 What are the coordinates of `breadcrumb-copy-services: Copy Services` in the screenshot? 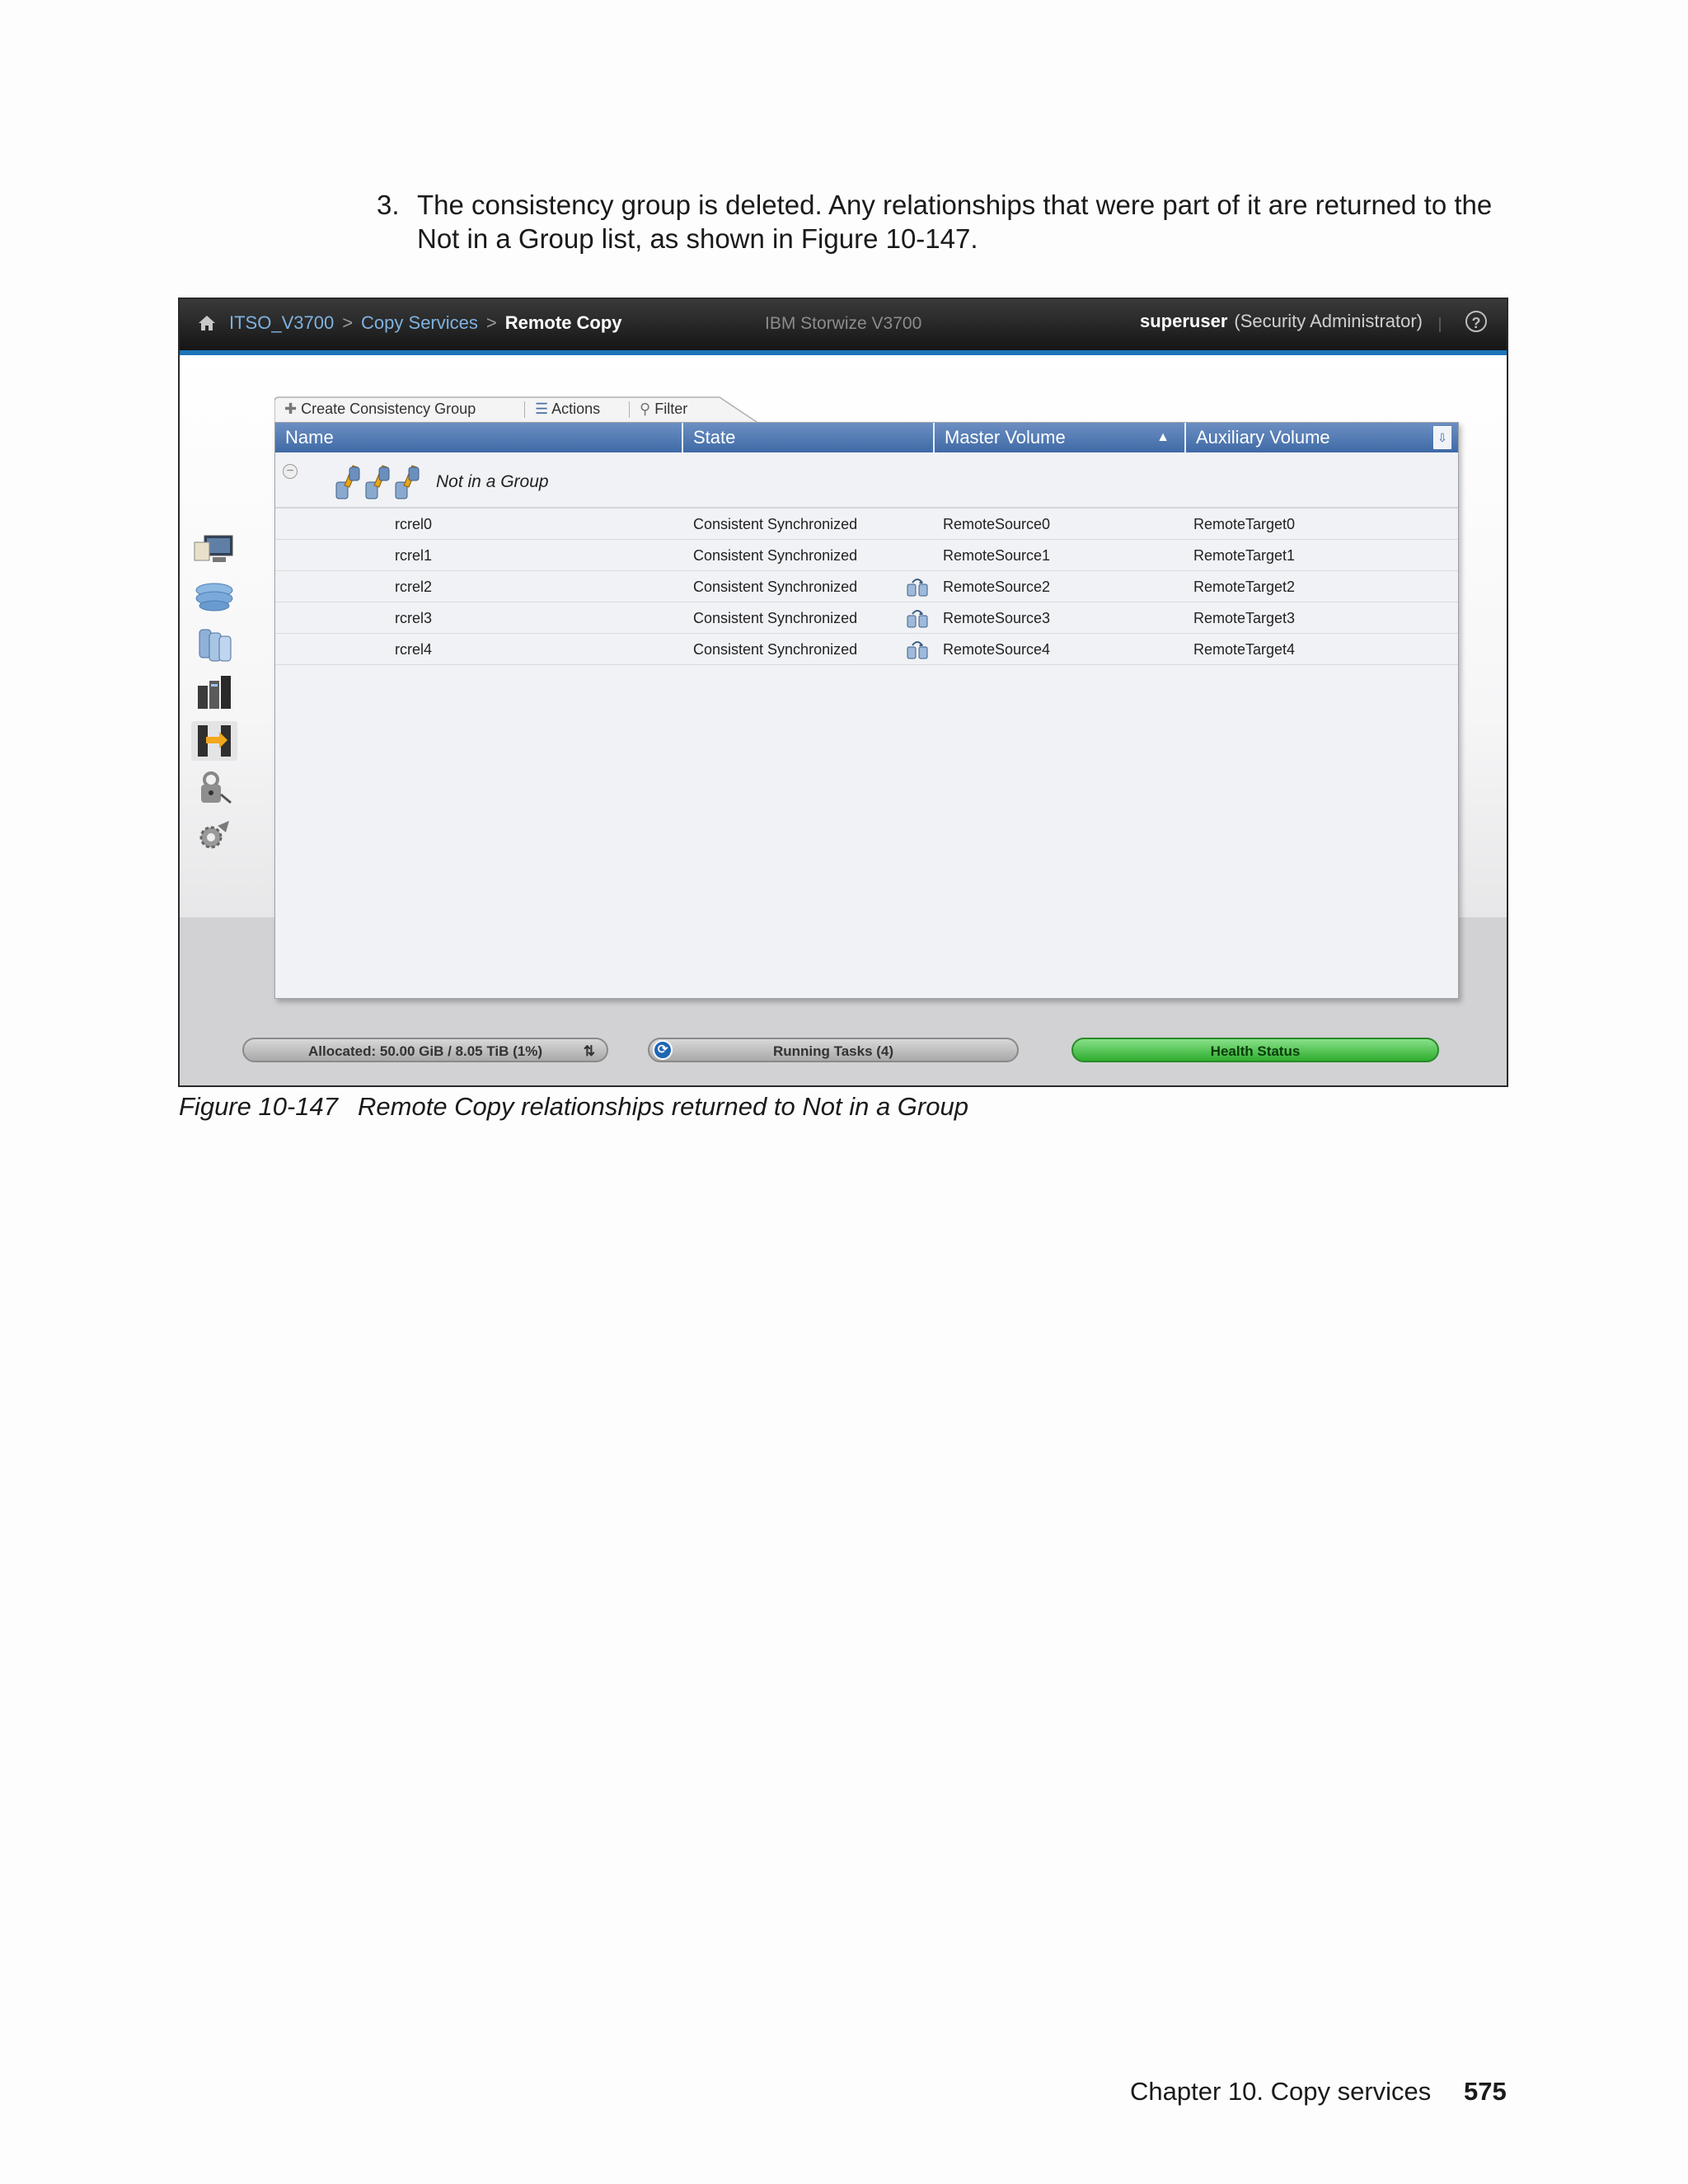 It's located at (419, 322).